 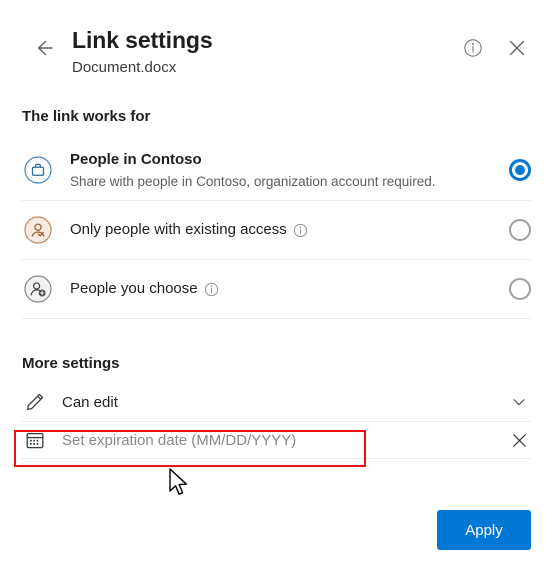 What do you see at coordinates (136, 159) in the screenshot?
I see `option-label: People in Contoso` at bounding box center [136, 159].